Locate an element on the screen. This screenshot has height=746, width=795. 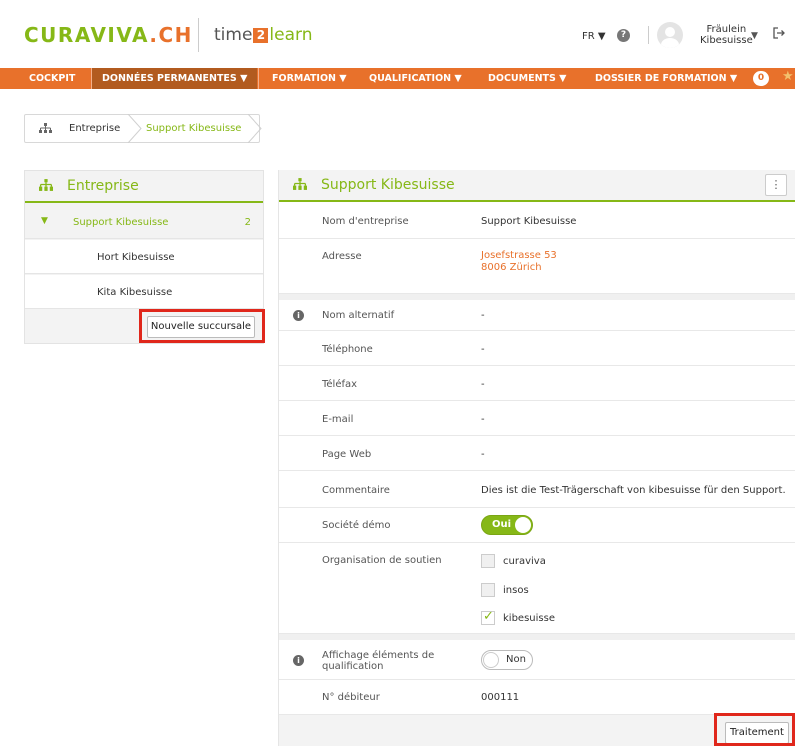
avatar is located at coordinates (670, 35).